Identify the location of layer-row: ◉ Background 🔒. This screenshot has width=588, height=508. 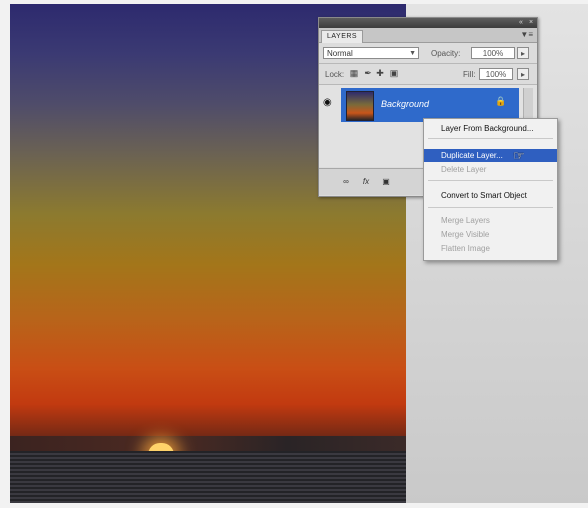
(419, 105).